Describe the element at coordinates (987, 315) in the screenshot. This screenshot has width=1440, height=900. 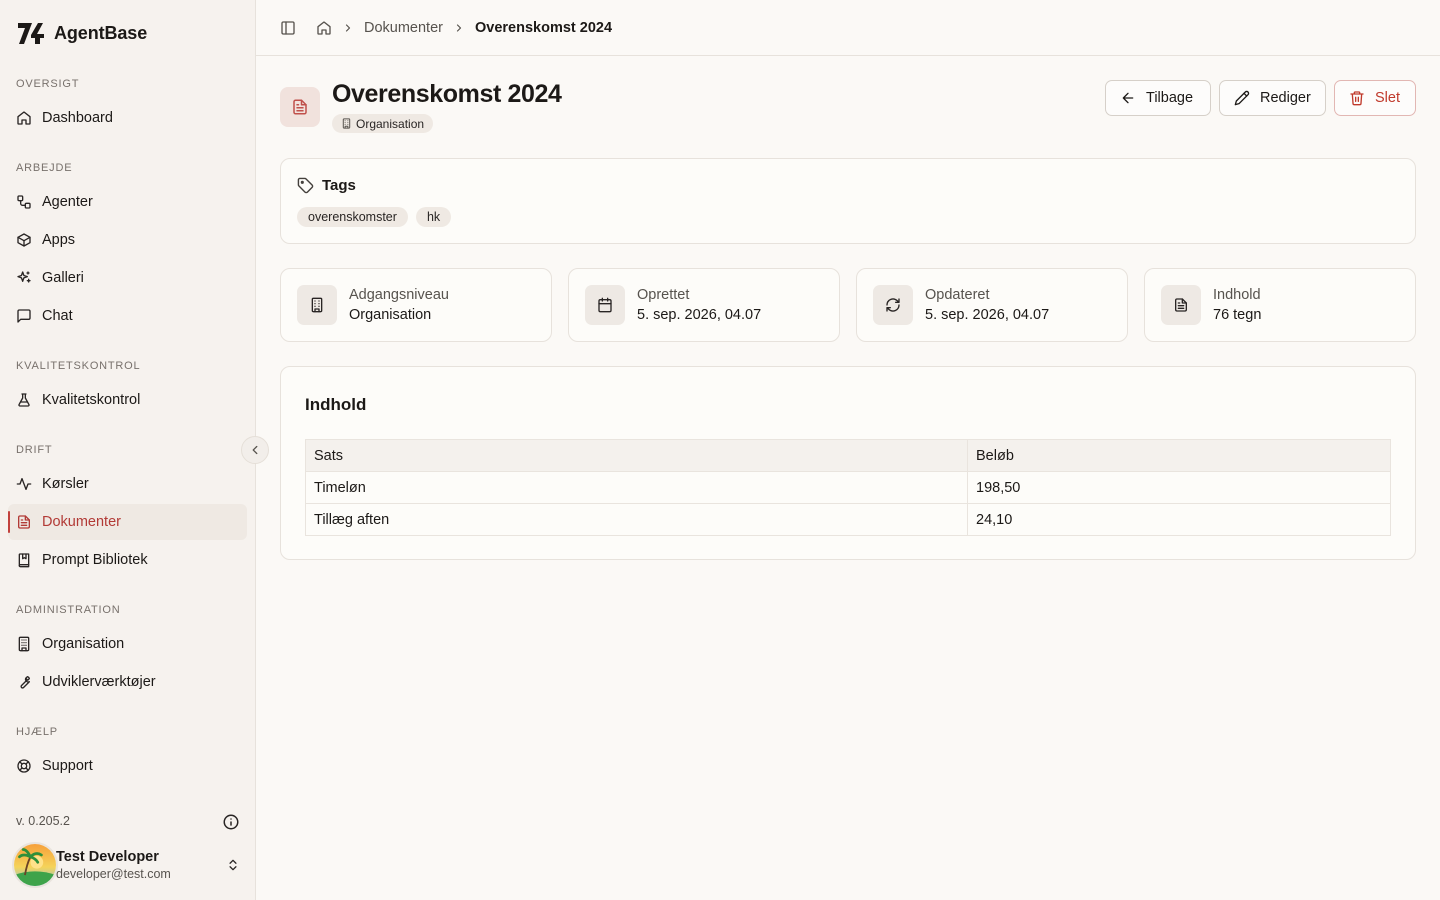
I see `stat-value: 5. sep. 2026, 04.07` at that location.